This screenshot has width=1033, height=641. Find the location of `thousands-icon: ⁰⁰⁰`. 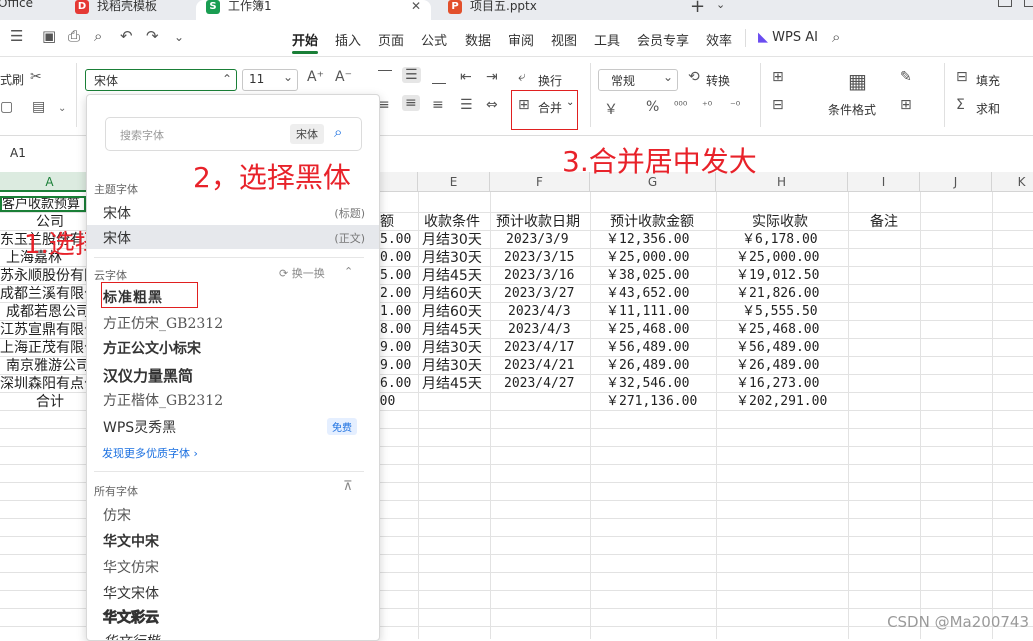

thousands-icon: ⁰⁰⁰ is located at coordinates (680, 105).